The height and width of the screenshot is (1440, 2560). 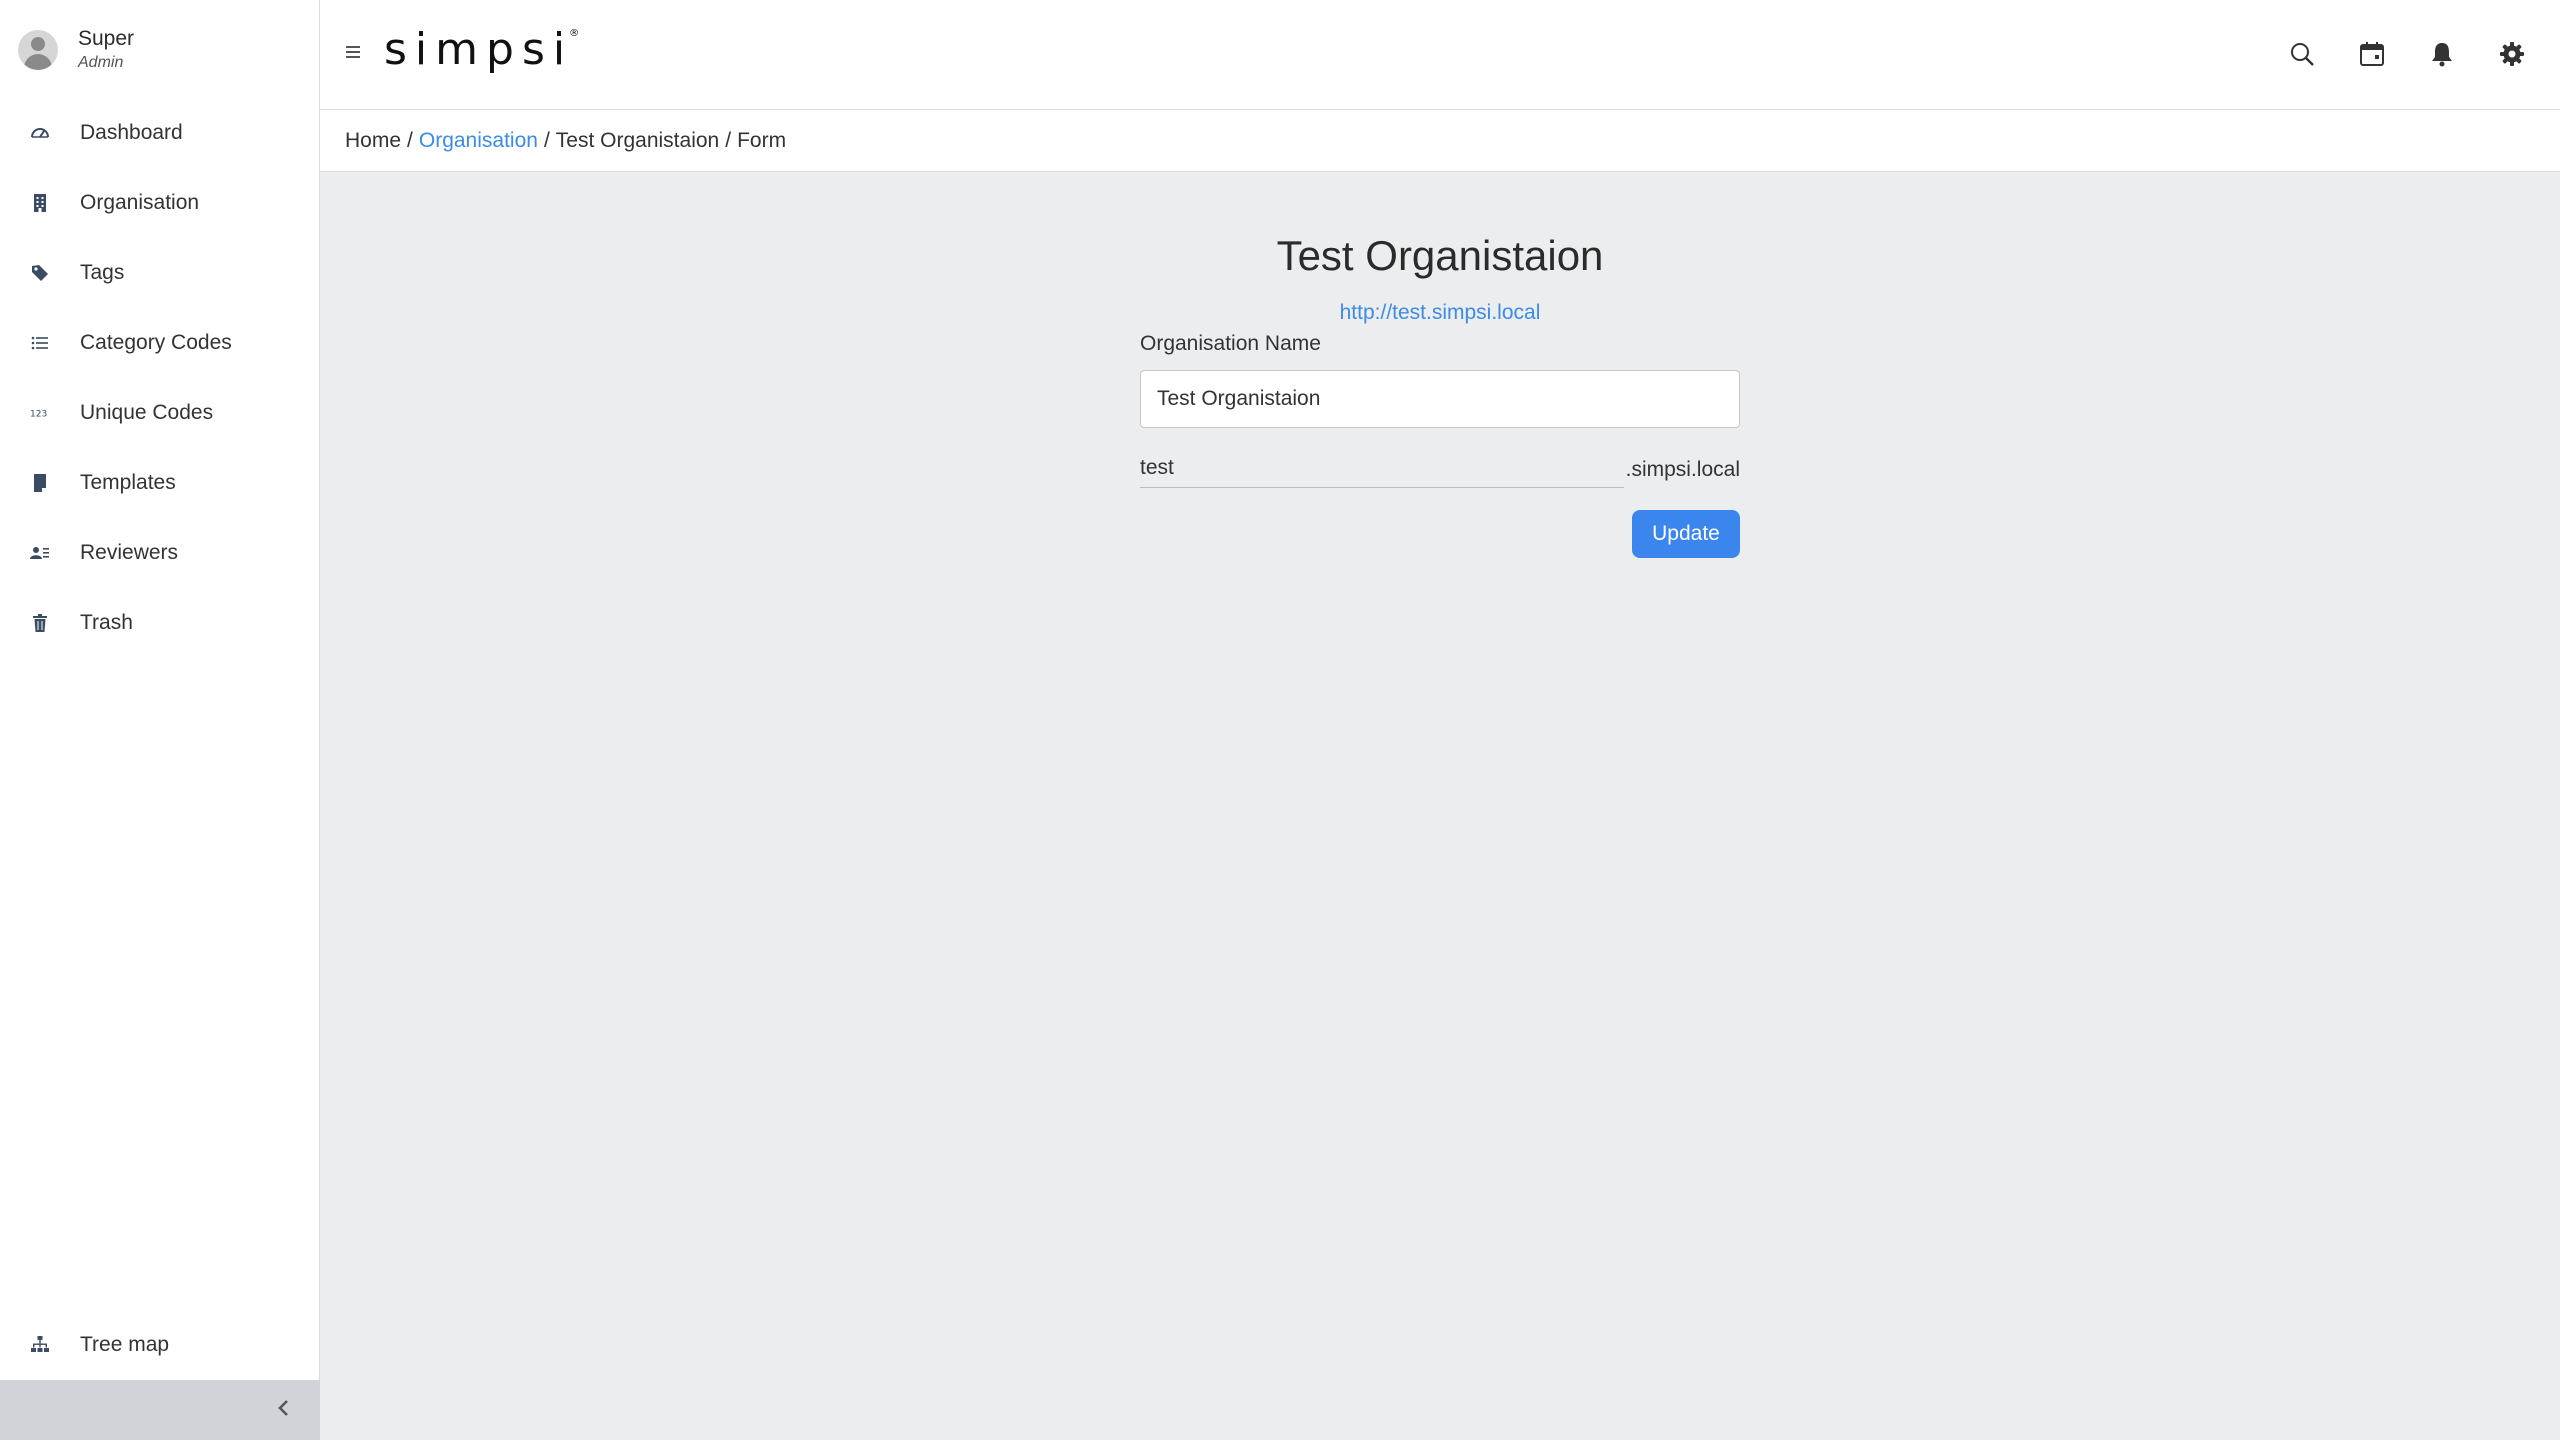 I want to click on organisation-name-input, so click(x=1440, y=399).